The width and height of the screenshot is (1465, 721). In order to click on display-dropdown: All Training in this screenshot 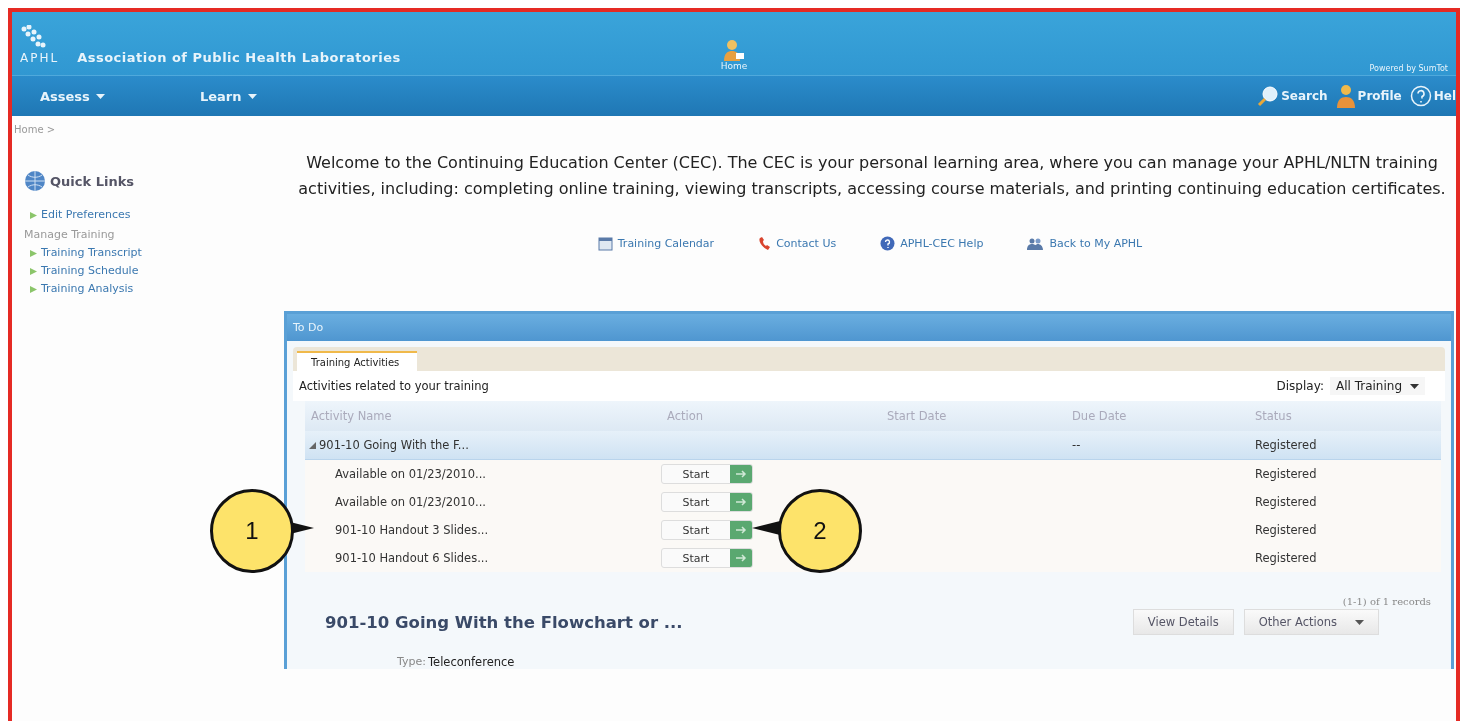, I will do `click(1377, 386)`.